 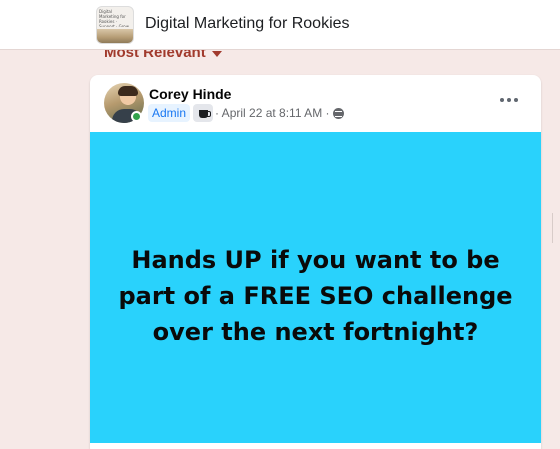 I want to click on post-meta: Admin · April 22 at 8:11 AM ·, so click(x=246, y=113).